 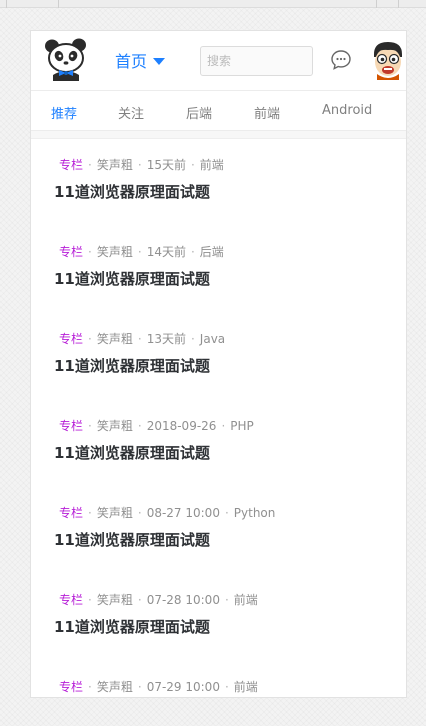 I want to click on article-item: 专栏 · 笑声粗 · 15天前 · 前端 11道浏览器原理面试题, so click(x=218, y=183).